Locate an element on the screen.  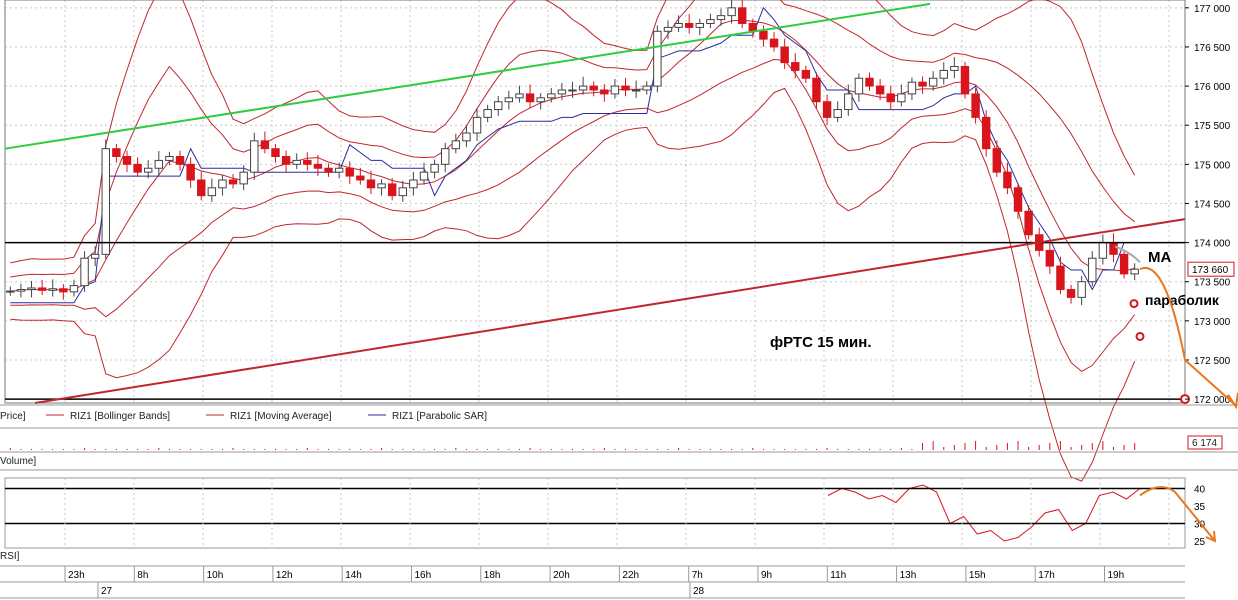
price-tick-label: 174 000 is located at coordinates (1212, 244).